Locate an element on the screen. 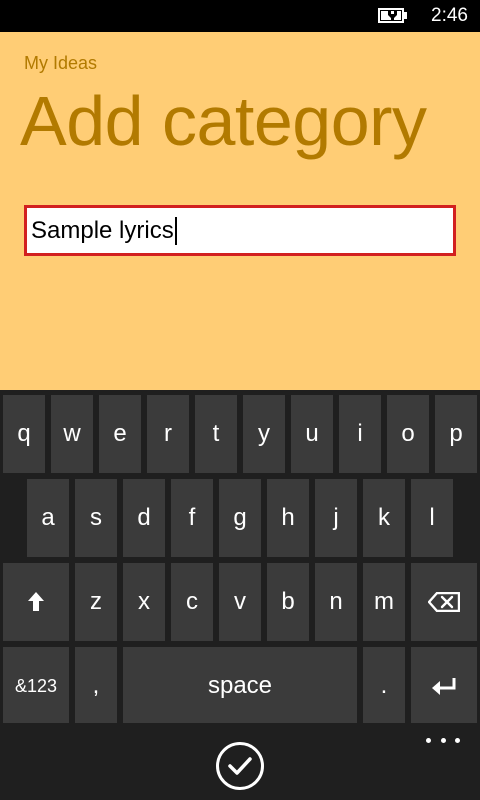 The image size is (480, 800). backspace-icon is located at coordinates (444, 602).